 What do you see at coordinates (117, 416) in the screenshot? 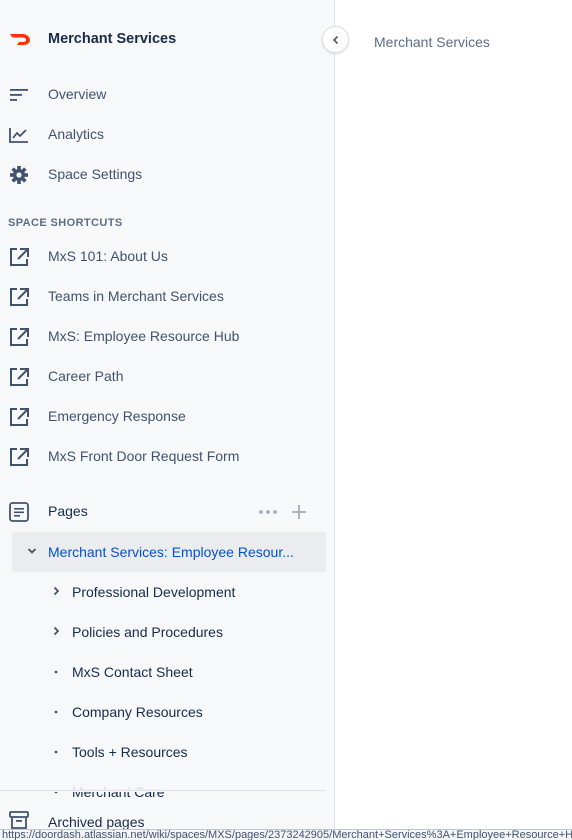
I see `shortcut-label: Emergency Response` at bounding box center [117, 416].